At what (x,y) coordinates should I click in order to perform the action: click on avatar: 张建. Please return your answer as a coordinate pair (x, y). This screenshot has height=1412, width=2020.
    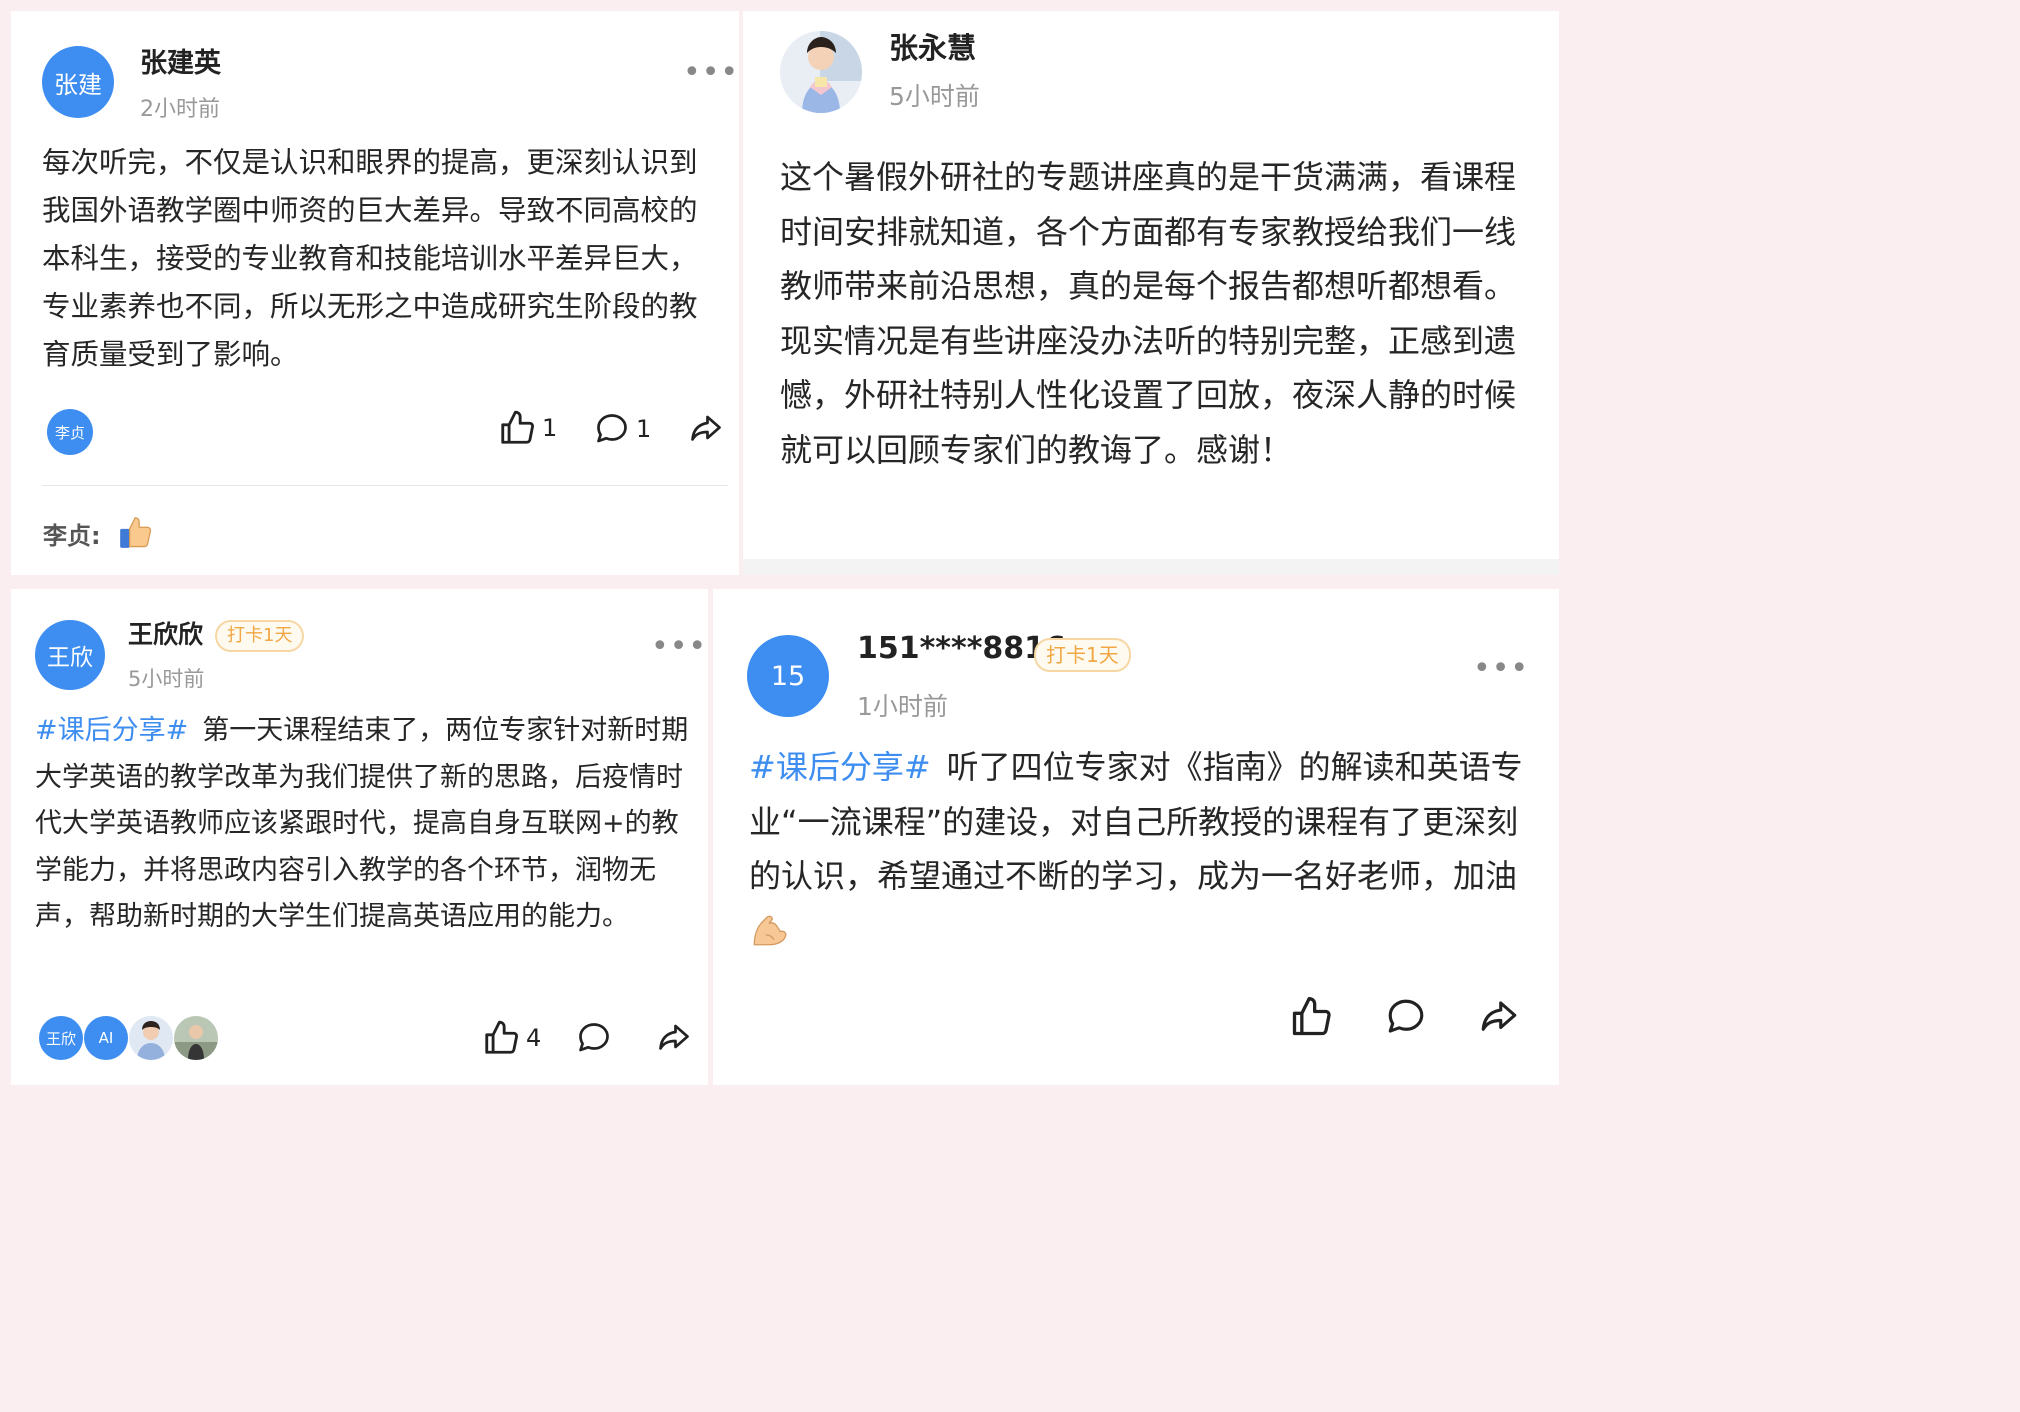
    Looking at the image, I should click on (78, 82).